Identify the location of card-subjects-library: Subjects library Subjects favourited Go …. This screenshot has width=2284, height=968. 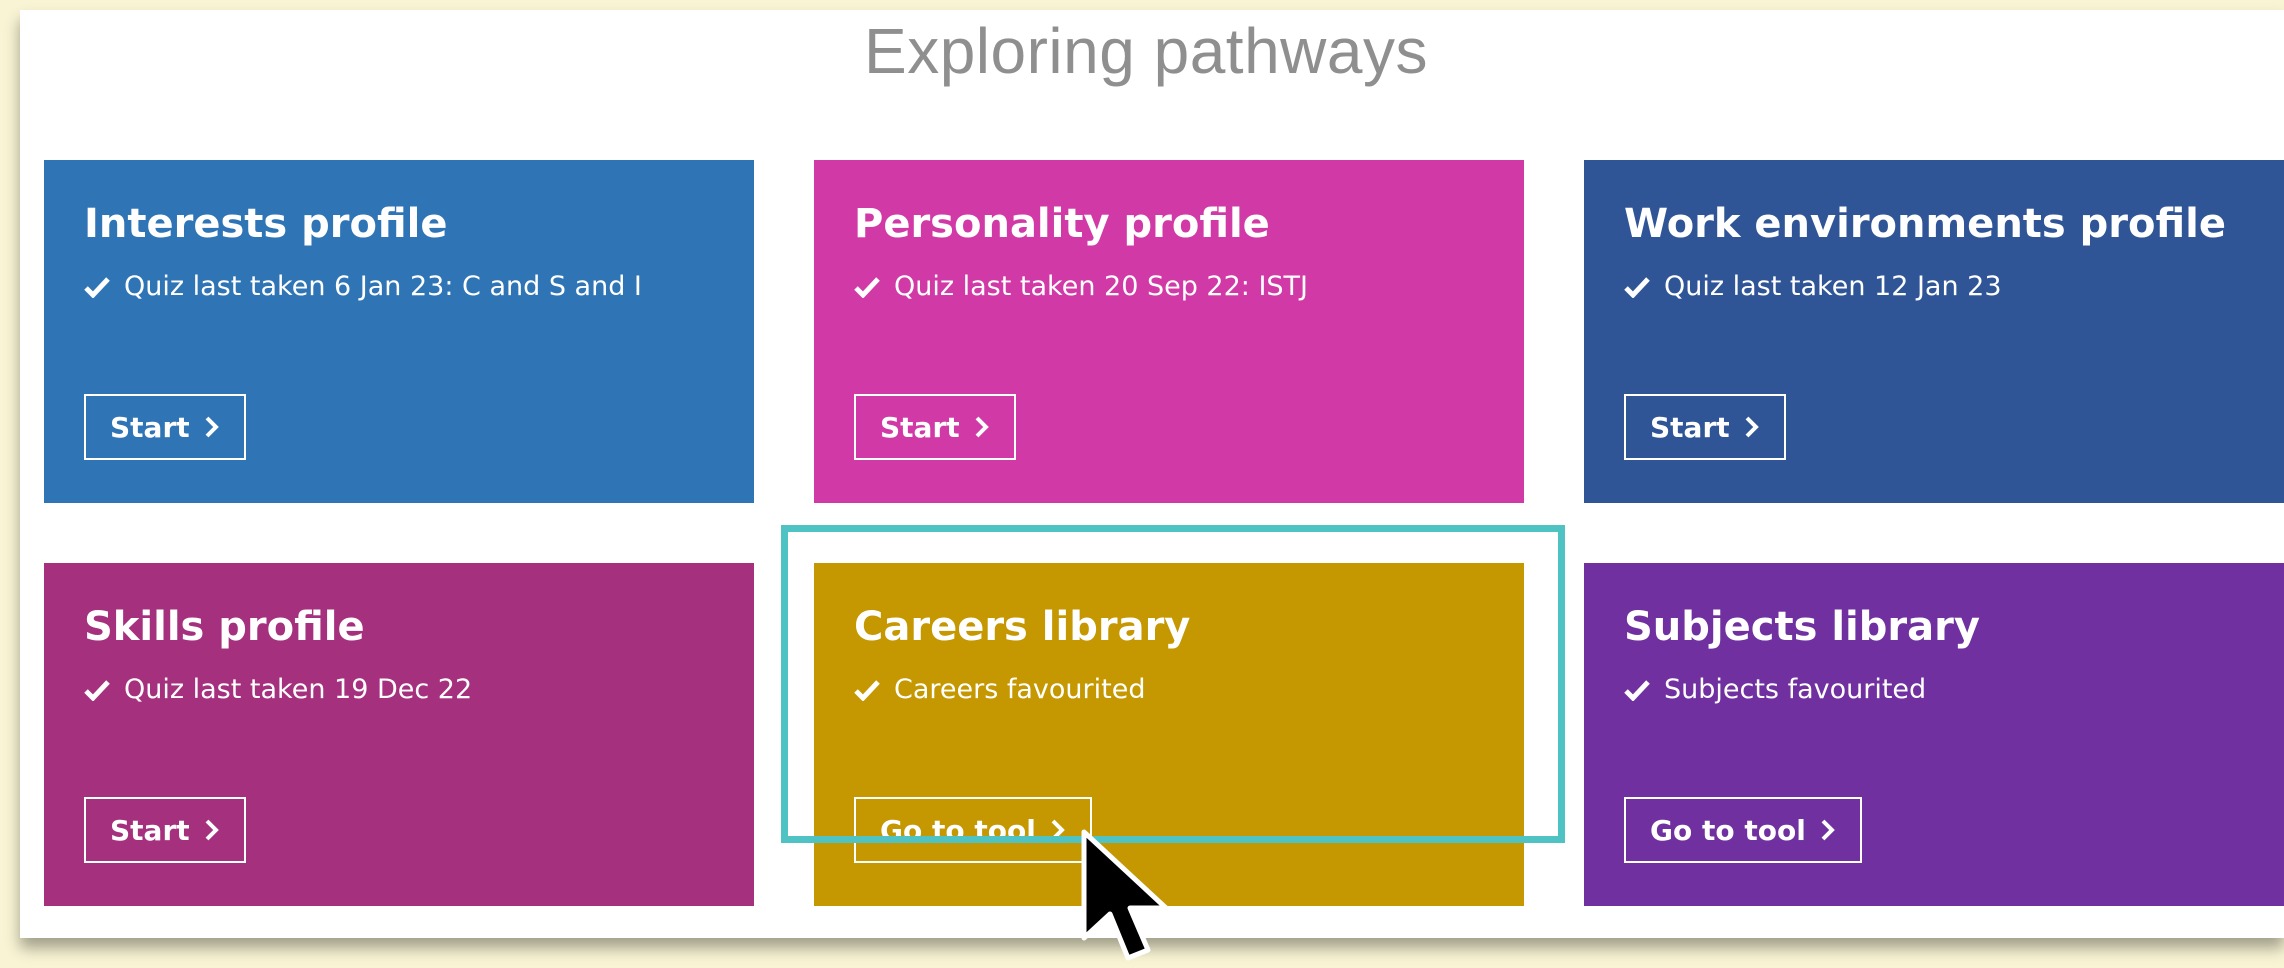
(1934, 734).